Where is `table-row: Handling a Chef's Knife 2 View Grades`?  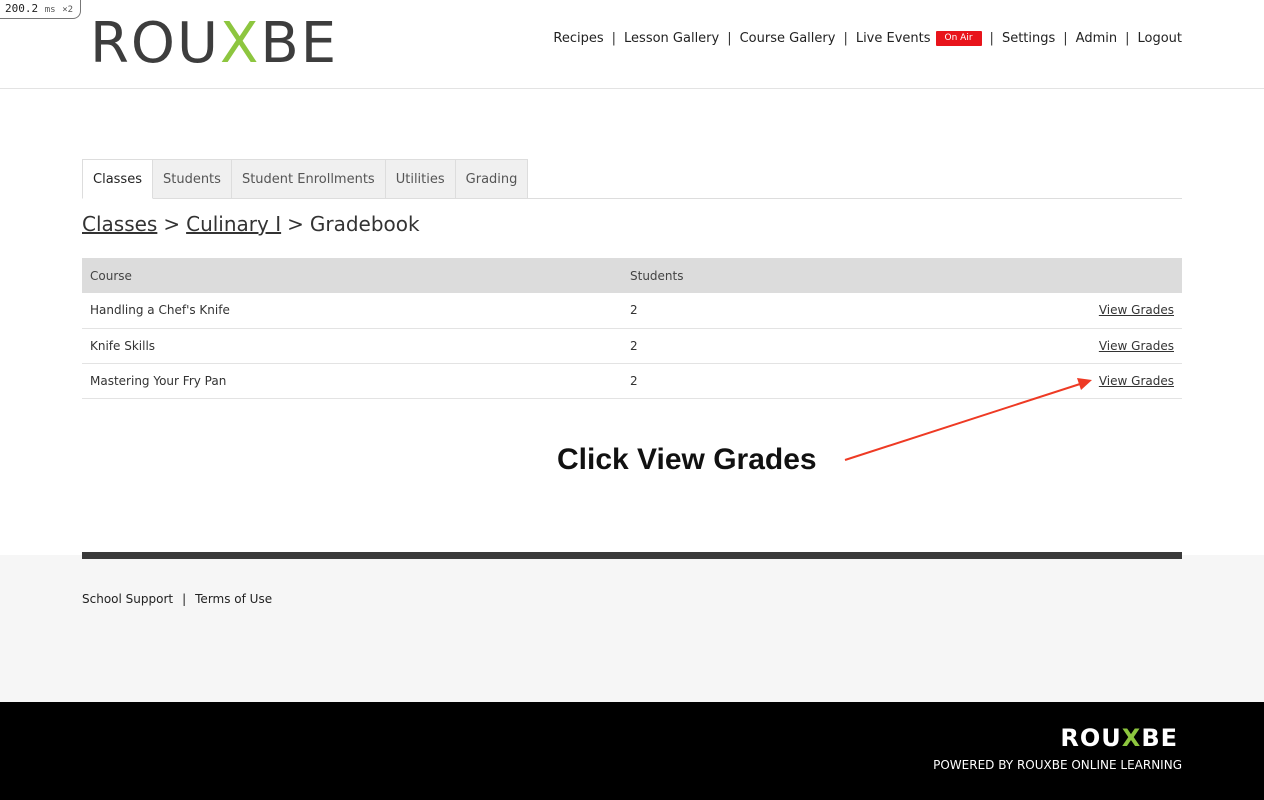 table-row: Handling a Chef's Knife 2 View Grades is located at coordinates (632, 311).